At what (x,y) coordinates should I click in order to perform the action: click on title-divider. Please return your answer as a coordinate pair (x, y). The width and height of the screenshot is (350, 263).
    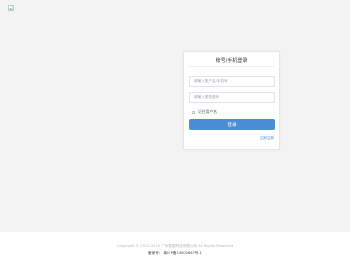
    Looking at the image, I should click on (231, 66).